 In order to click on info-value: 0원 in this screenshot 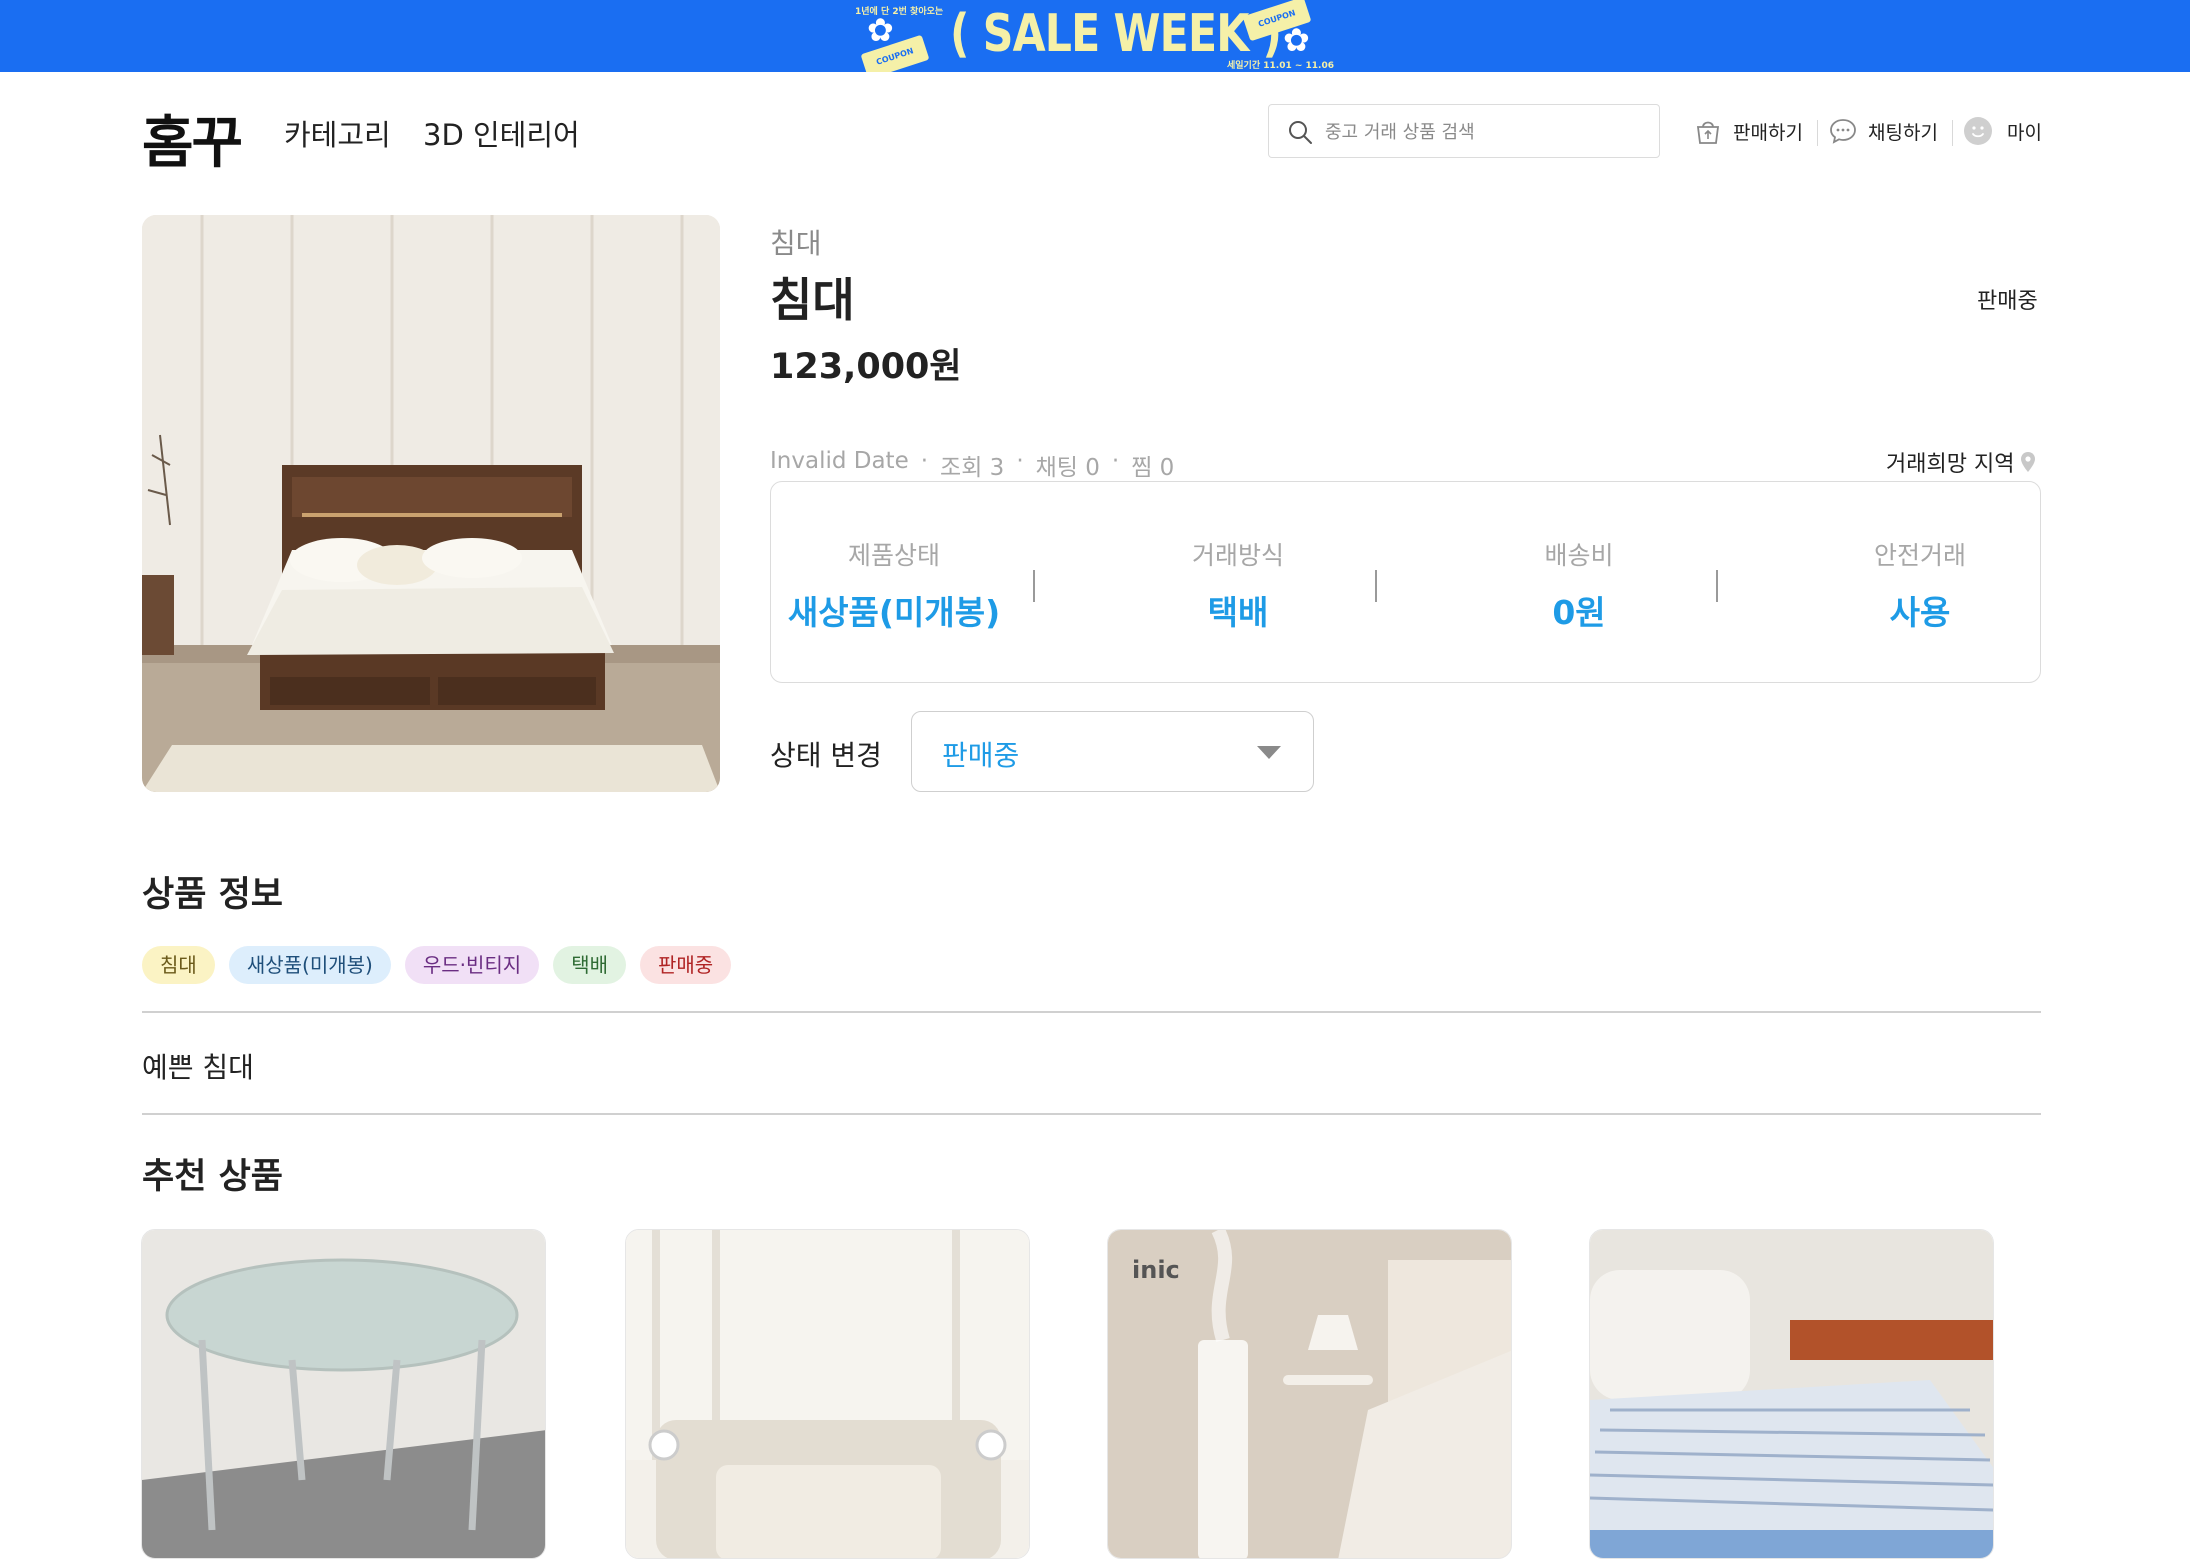, I will do `click(1579, 612)`.